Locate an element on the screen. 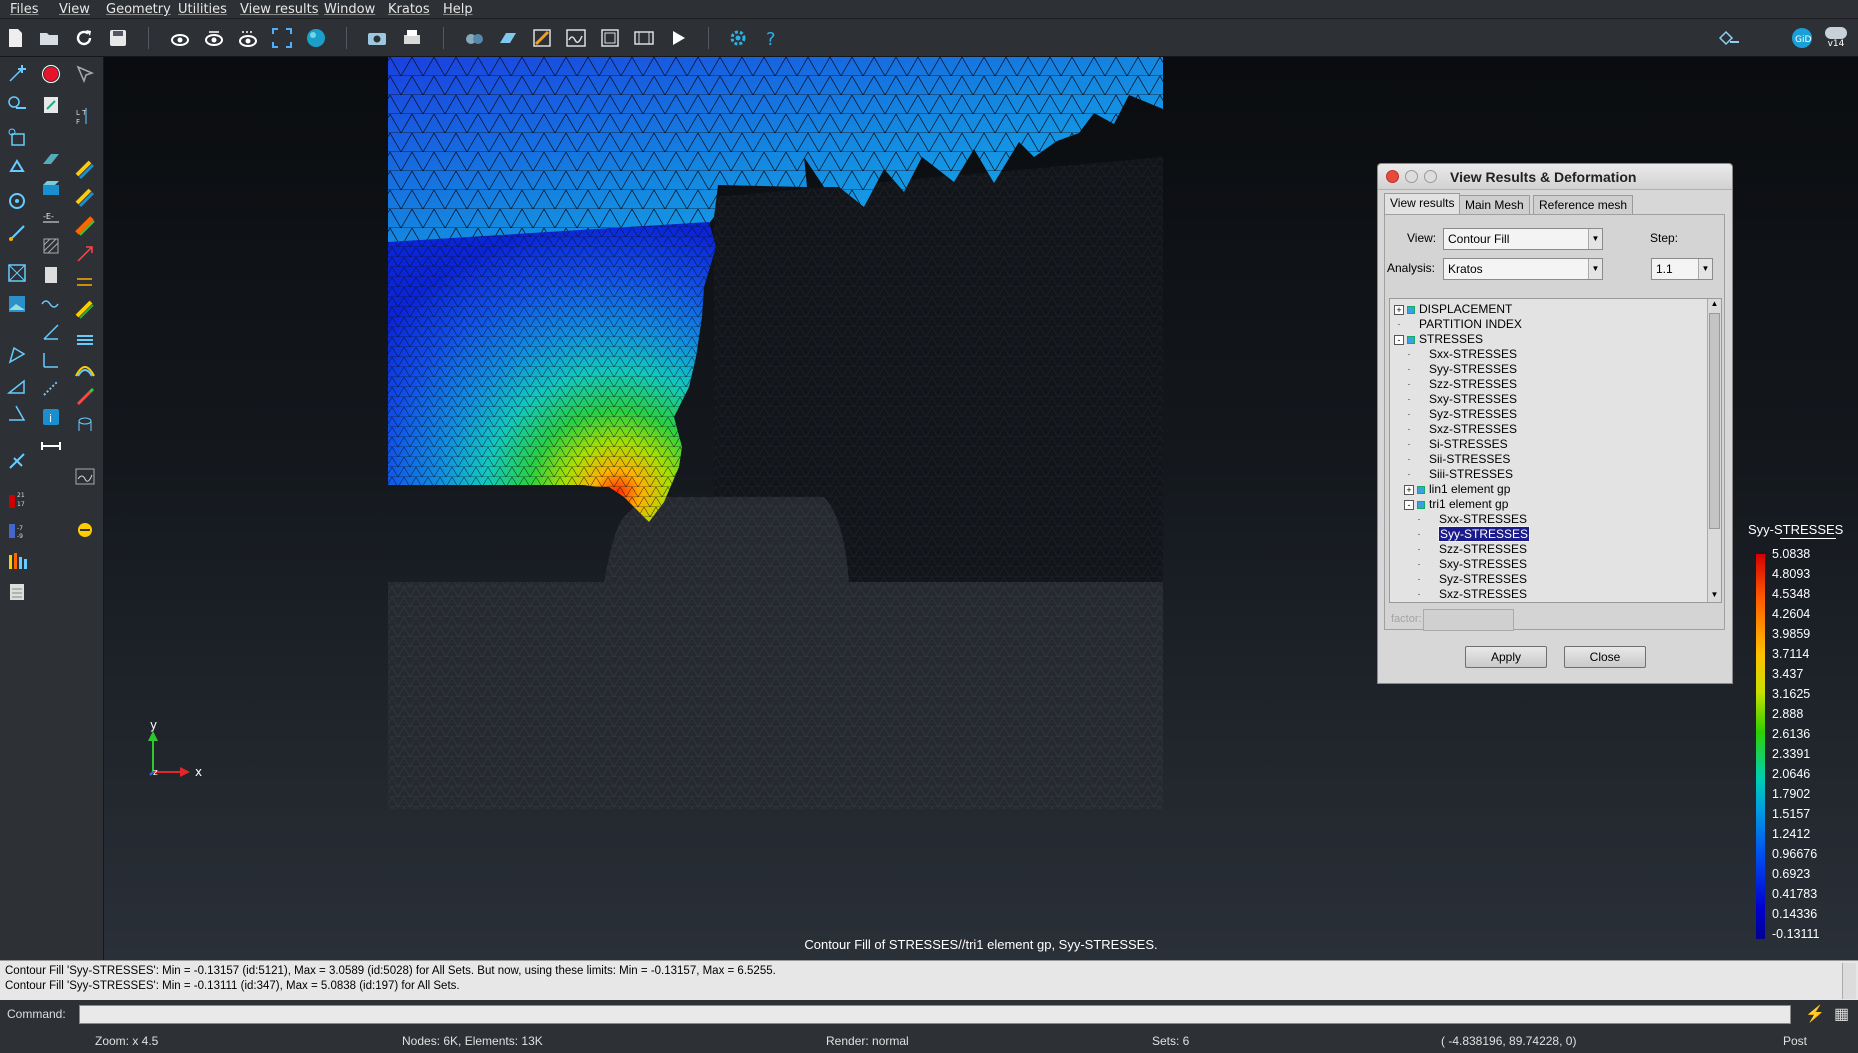 The image size is (1858, 1053). open-folder-icon is located at coordinates (49, 38).